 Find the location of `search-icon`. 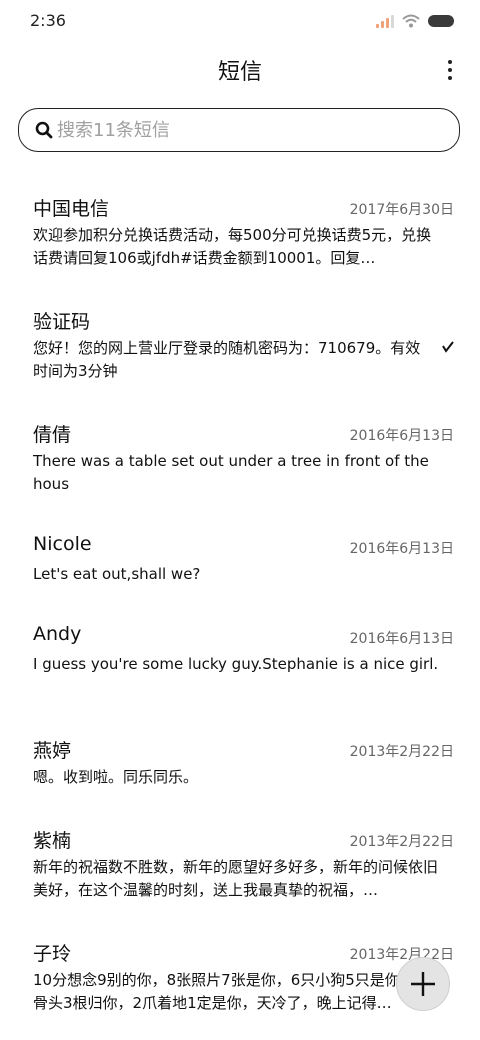

search-icon is located at coordinates (44, 130).